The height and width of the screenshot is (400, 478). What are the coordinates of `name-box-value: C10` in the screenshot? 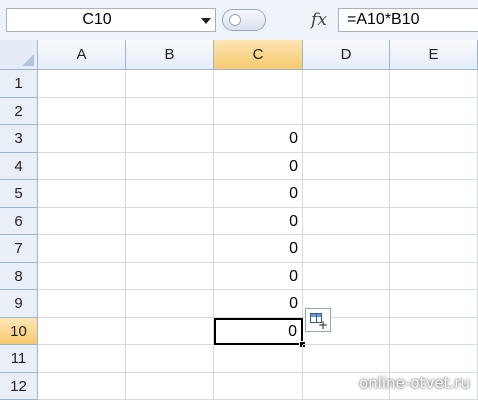 It's located at (97, 19).